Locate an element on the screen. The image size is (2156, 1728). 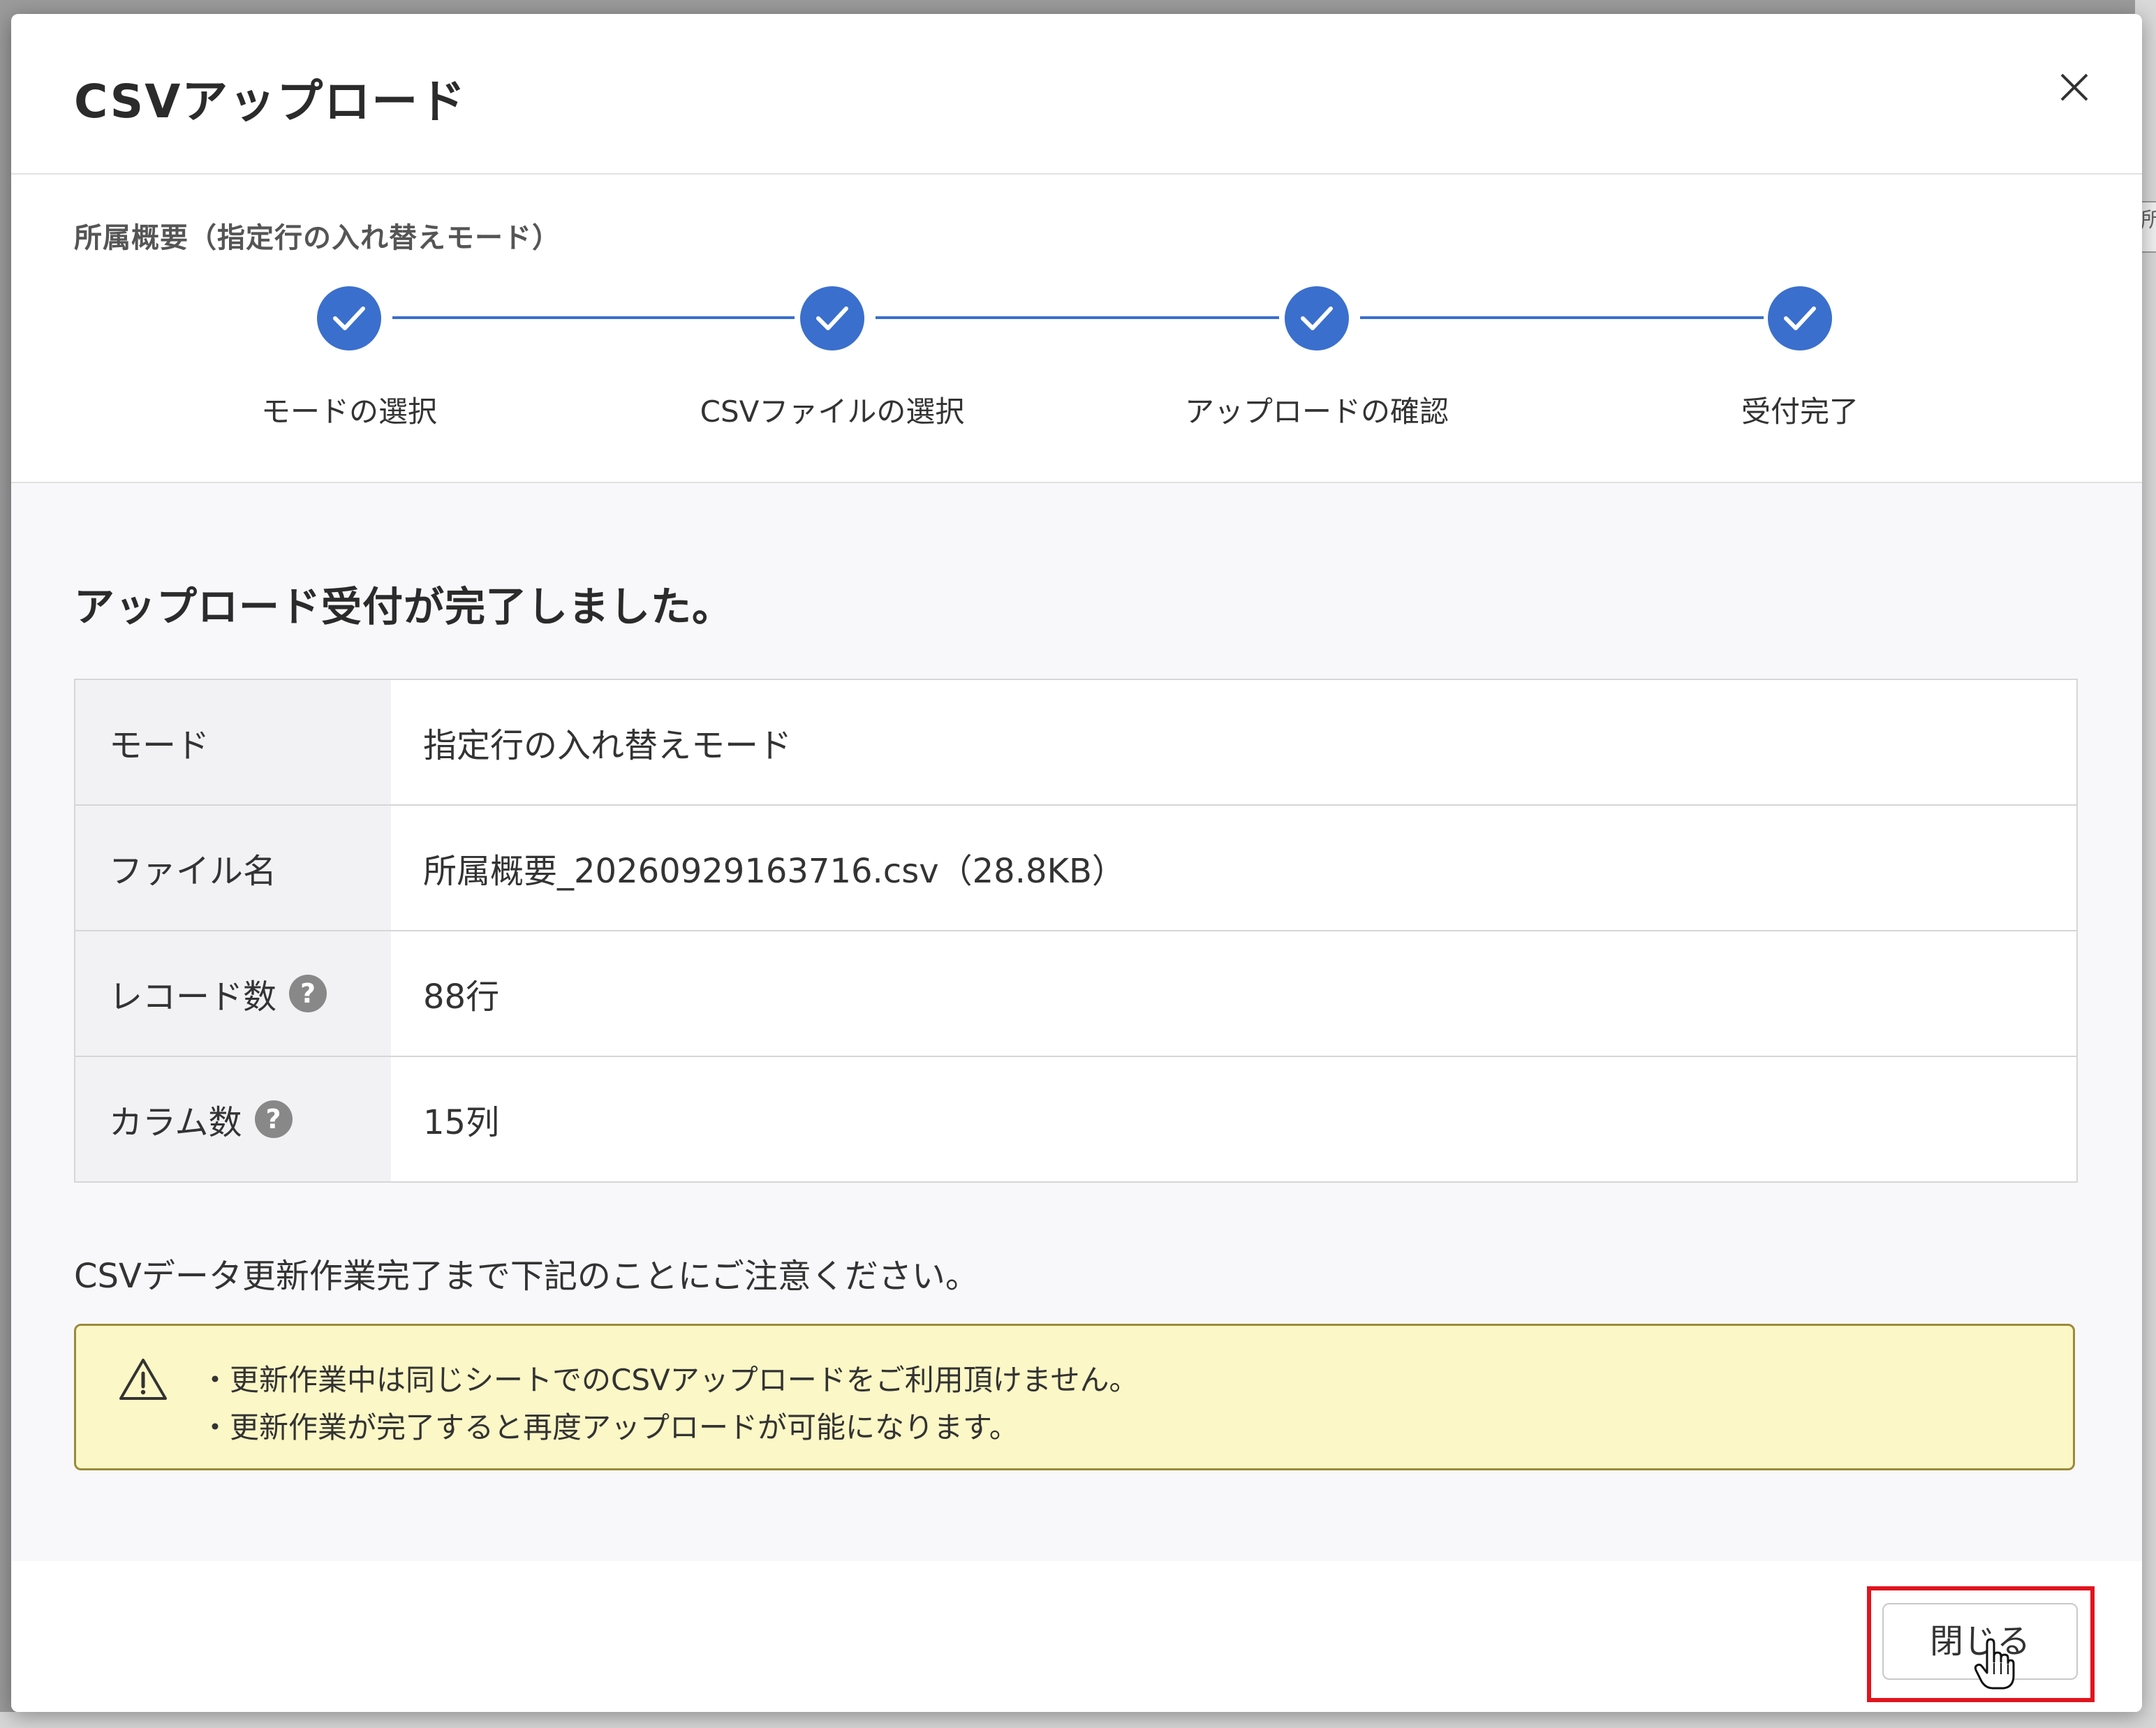
table-row: ファイル名 所属概要_20260929163716.csv（28.8KB） is located at coordinates (1076, 869).